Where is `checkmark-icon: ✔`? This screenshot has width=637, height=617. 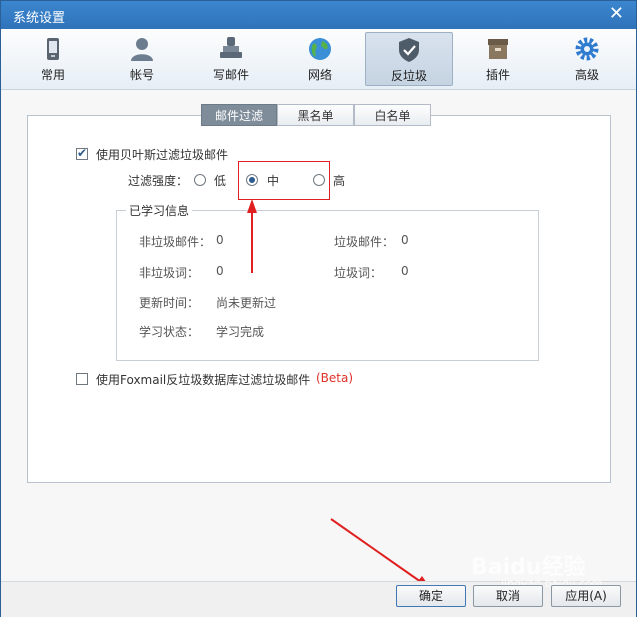
checkmark-icon: ✔ is located at coordinates (82, 153).